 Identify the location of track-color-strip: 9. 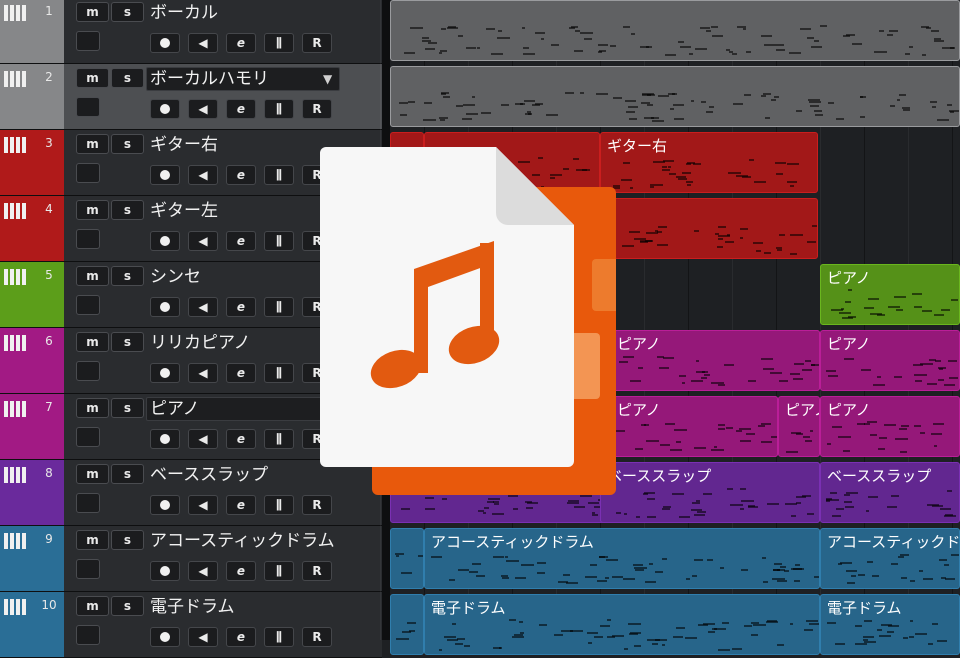
(32, 559).